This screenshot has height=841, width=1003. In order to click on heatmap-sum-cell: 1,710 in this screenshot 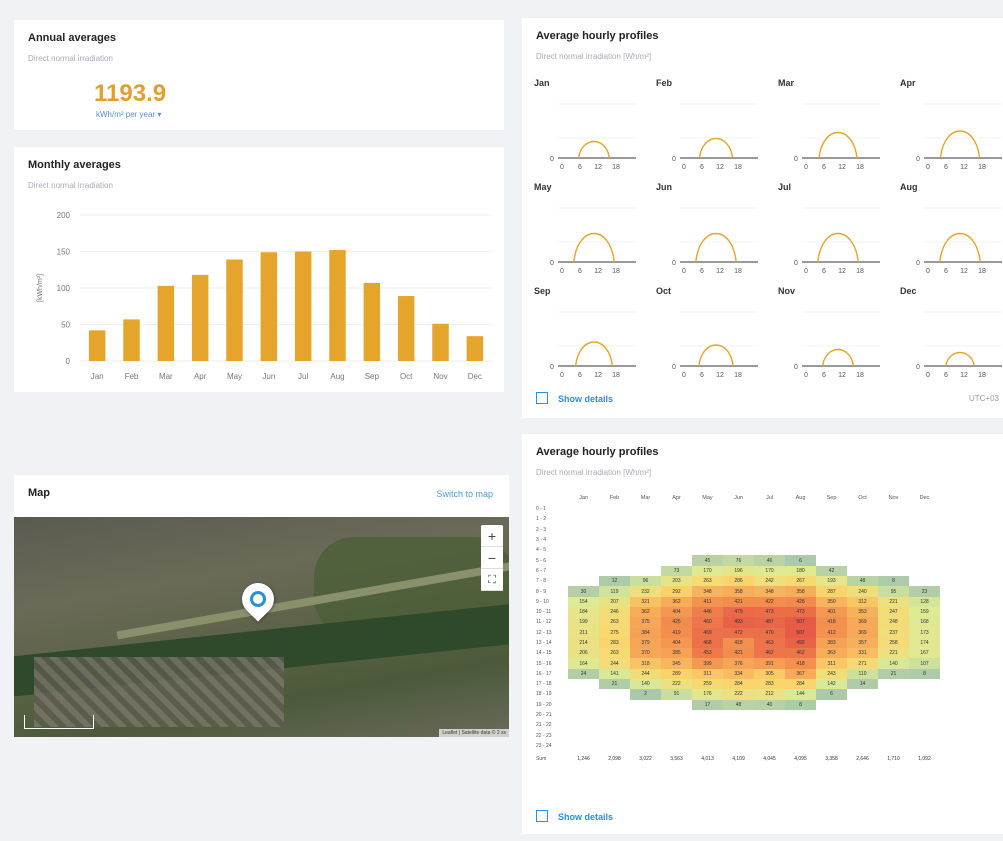, I will do `click(893, 759)`.